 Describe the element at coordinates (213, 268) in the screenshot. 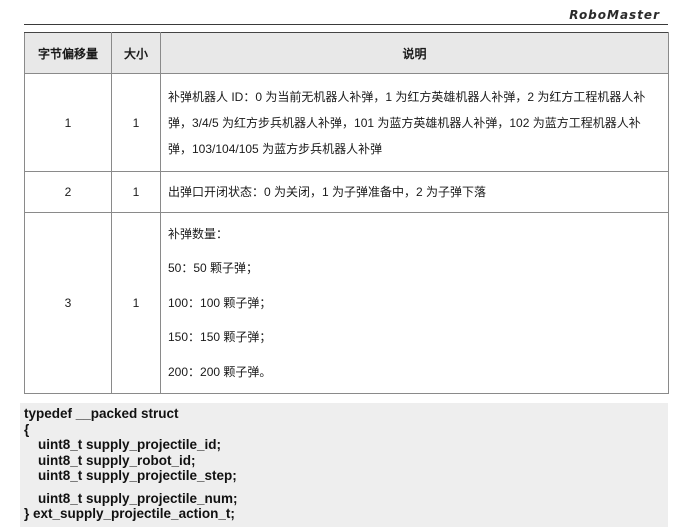

I see `description-text: 50：50 颗子弹；` at that location.